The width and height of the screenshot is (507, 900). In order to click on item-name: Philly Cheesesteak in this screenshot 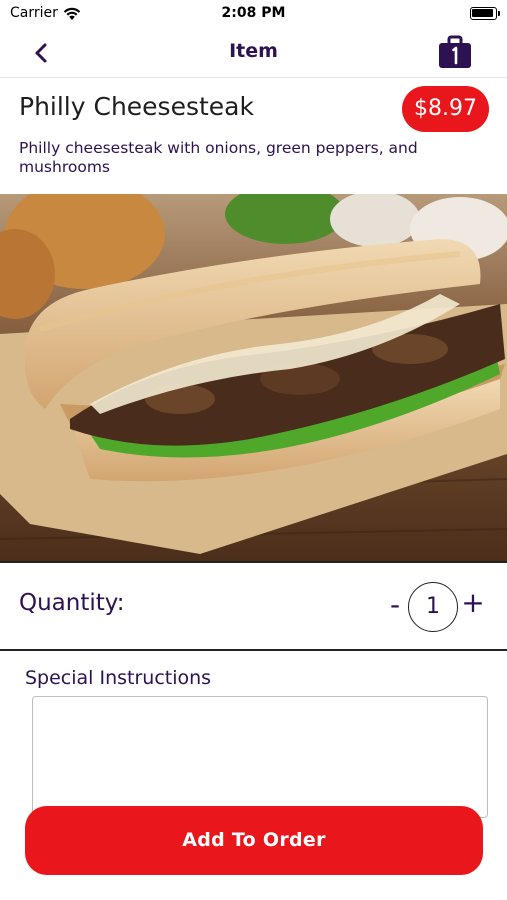, I will do `click(136, 106)`.